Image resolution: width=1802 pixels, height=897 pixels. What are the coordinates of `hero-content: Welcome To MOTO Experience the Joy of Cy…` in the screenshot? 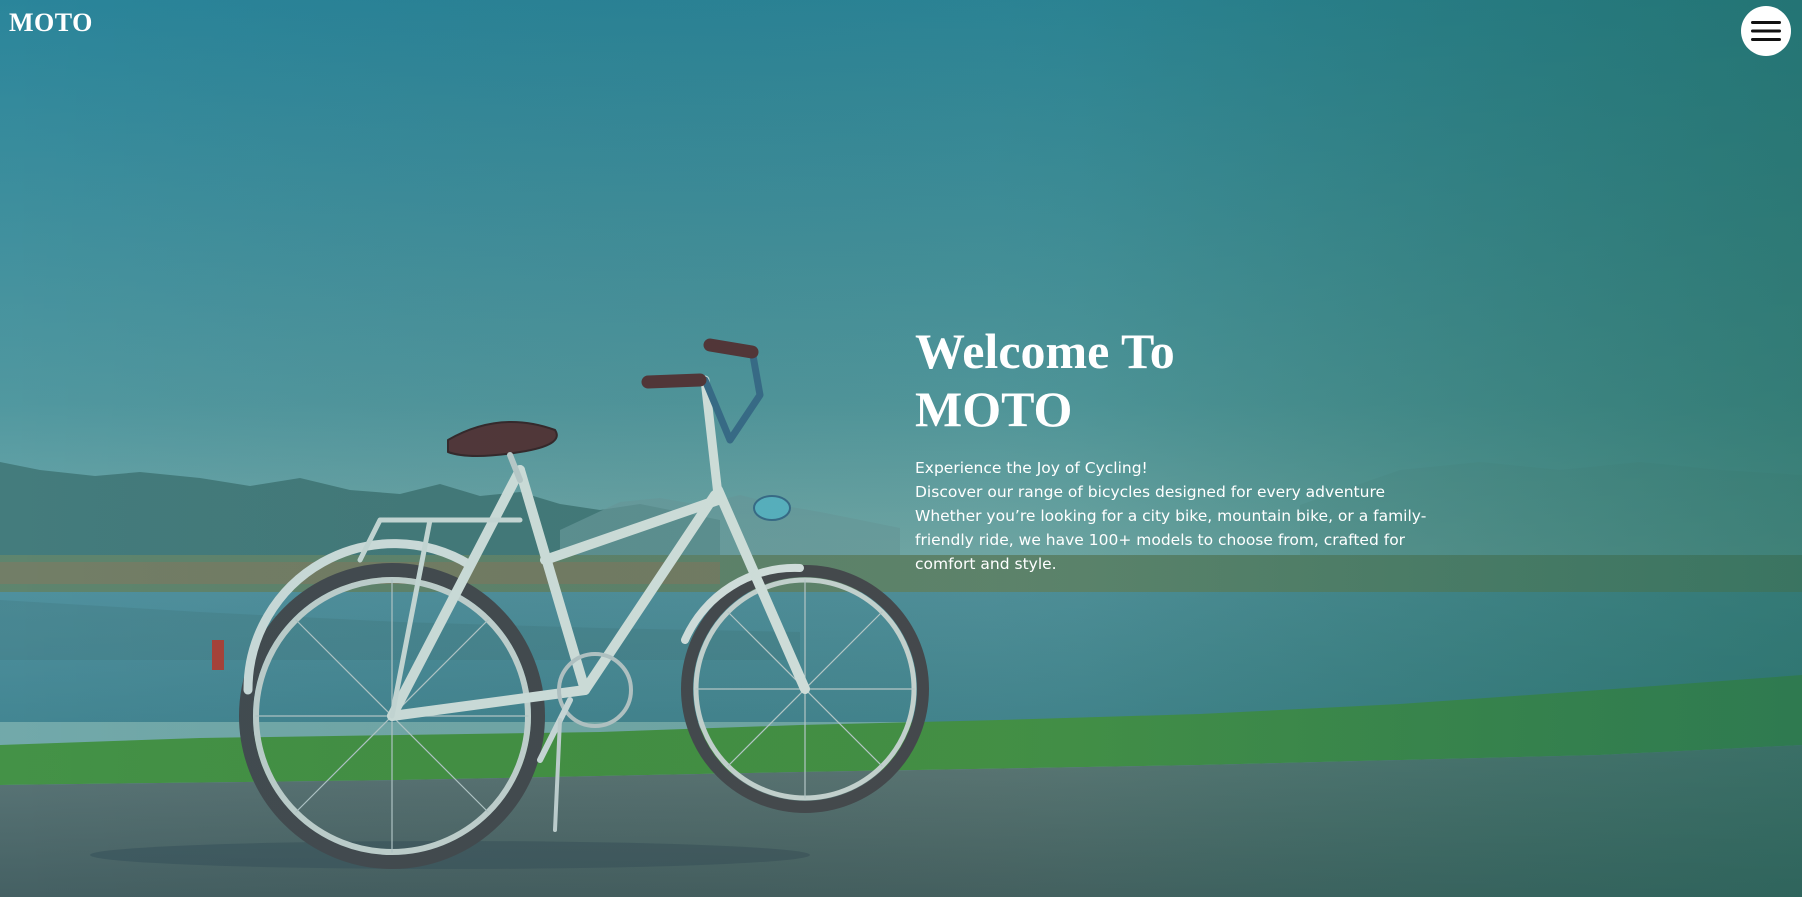 It's located at (1180, 449).